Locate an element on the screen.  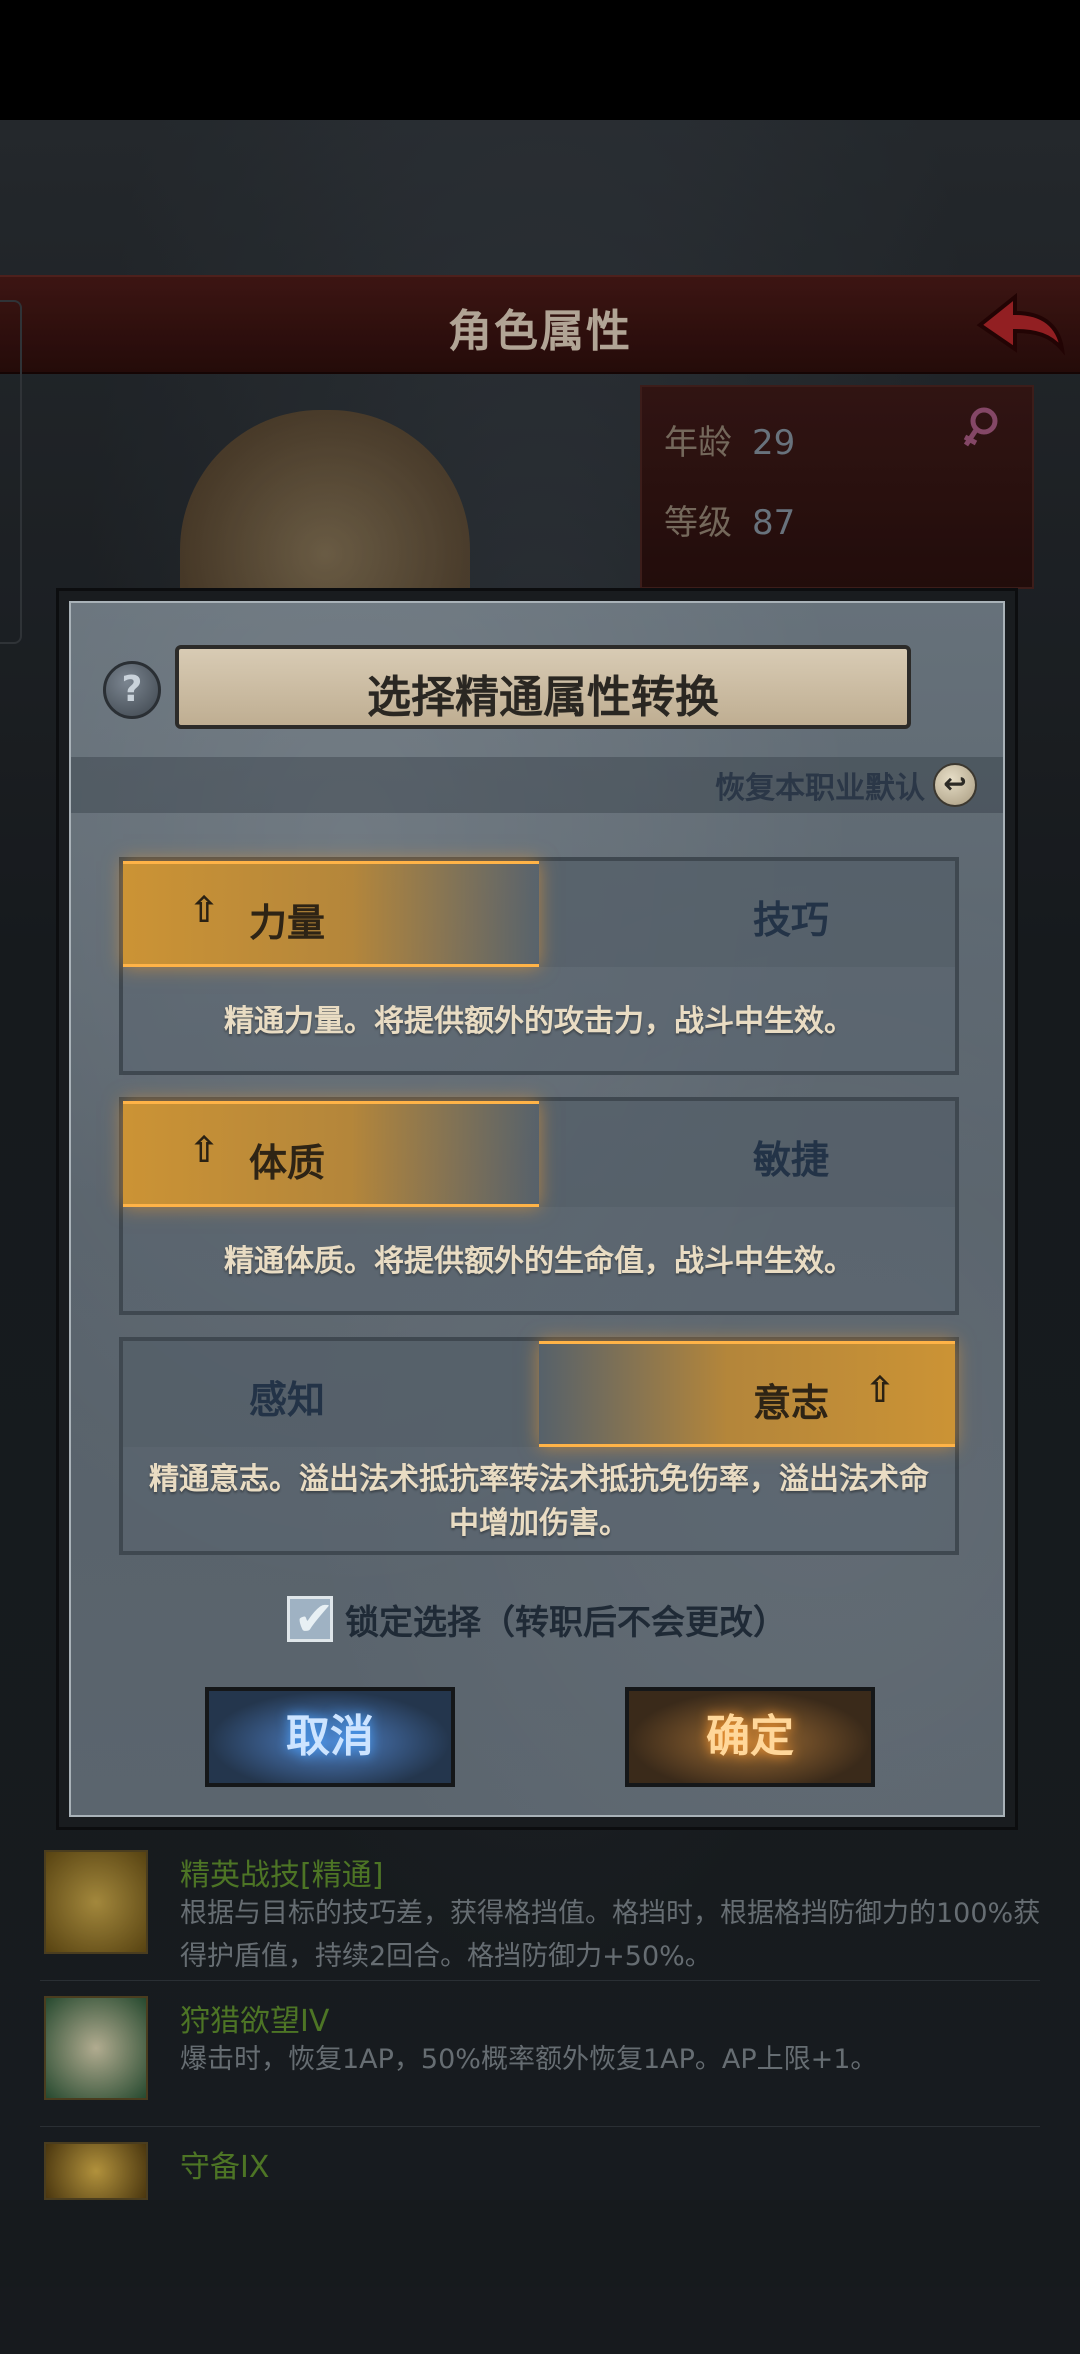
lock-selection-row: 锁定选择（转职后不会更改） is located at coordinates (537, 1619).